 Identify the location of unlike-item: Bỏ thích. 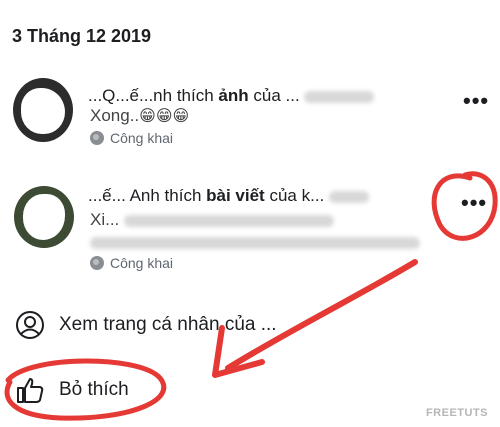
(72, 390).